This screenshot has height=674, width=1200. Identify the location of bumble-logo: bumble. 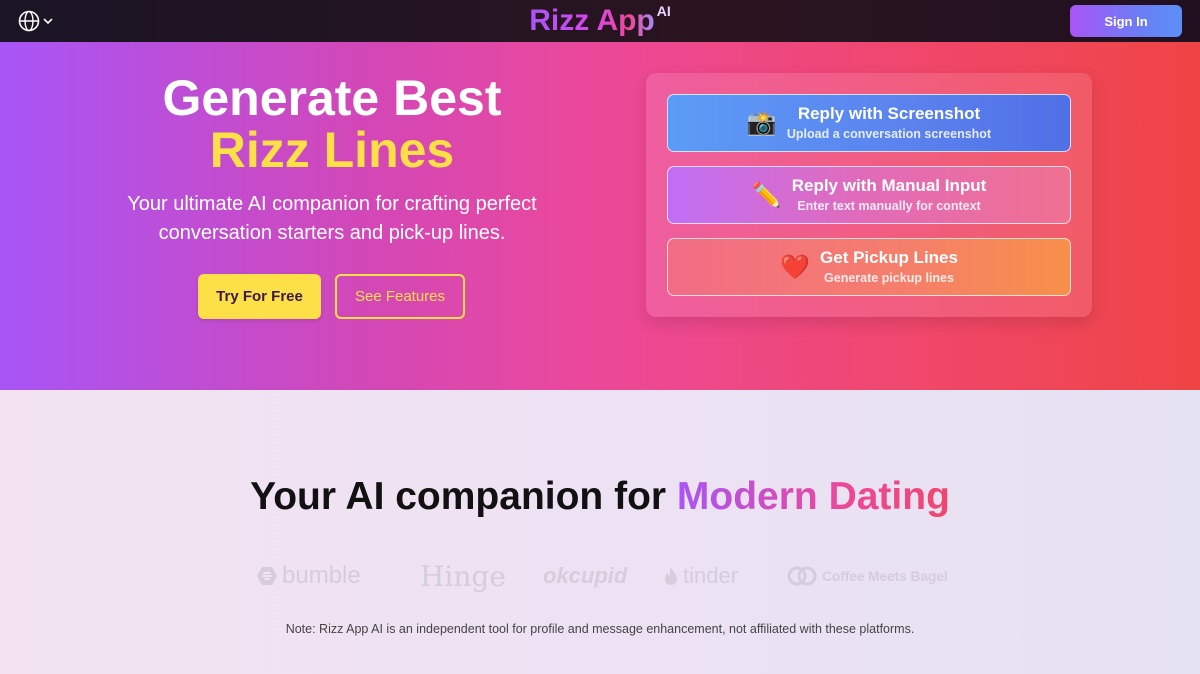
(308, 576).